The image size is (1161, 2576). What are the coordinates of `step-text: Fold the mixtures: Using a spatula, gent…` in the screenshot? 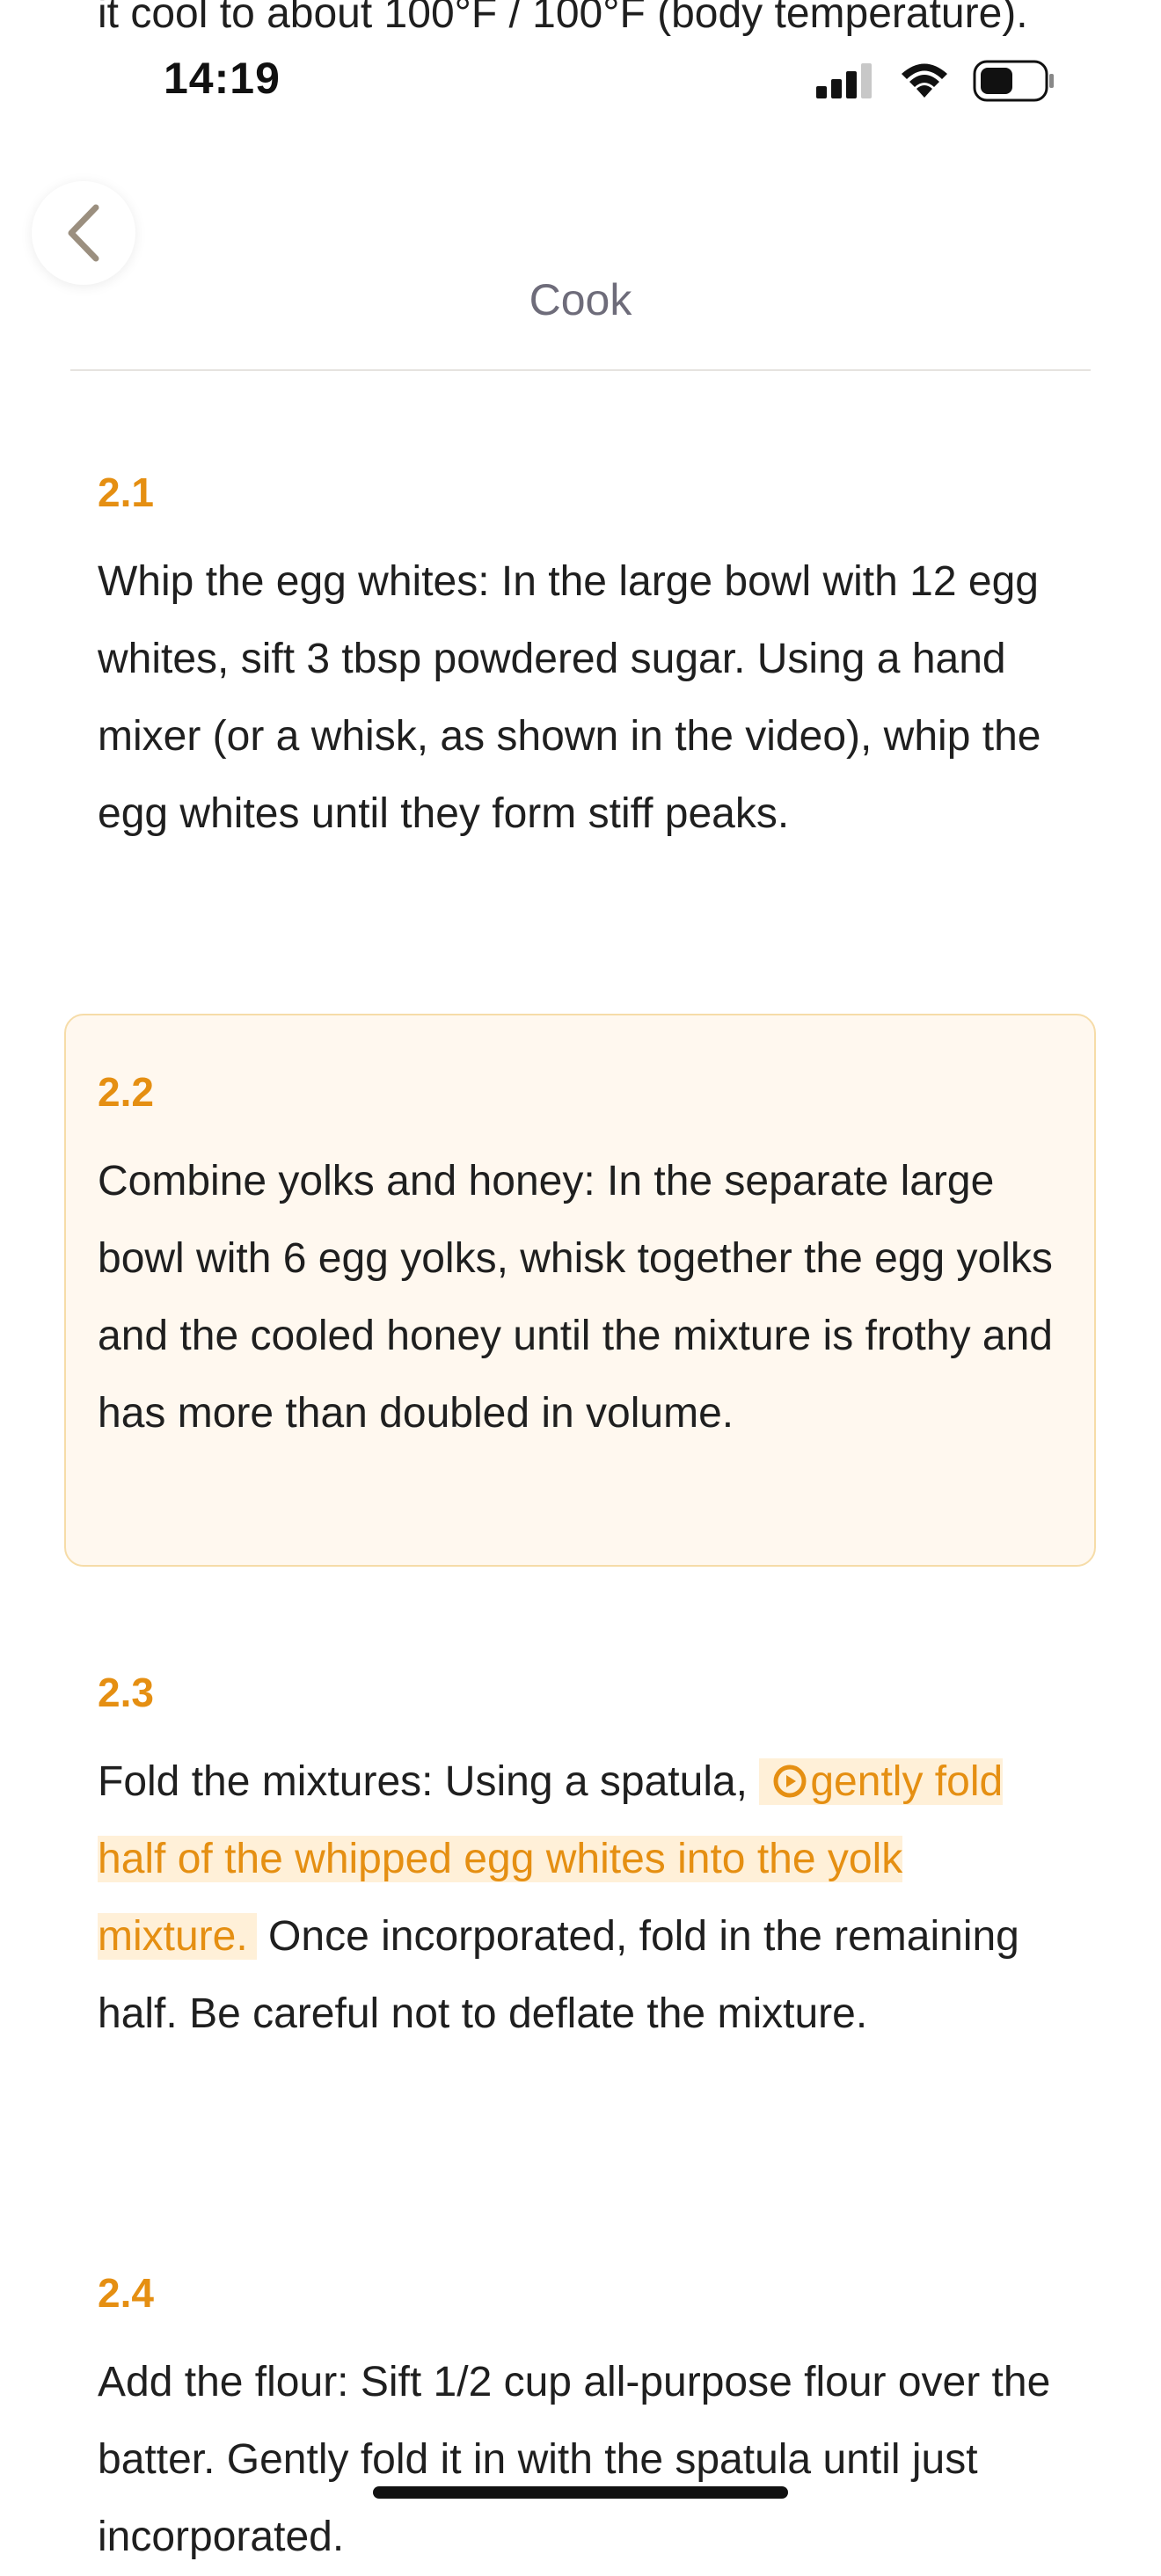 It's located at (581, 1898).